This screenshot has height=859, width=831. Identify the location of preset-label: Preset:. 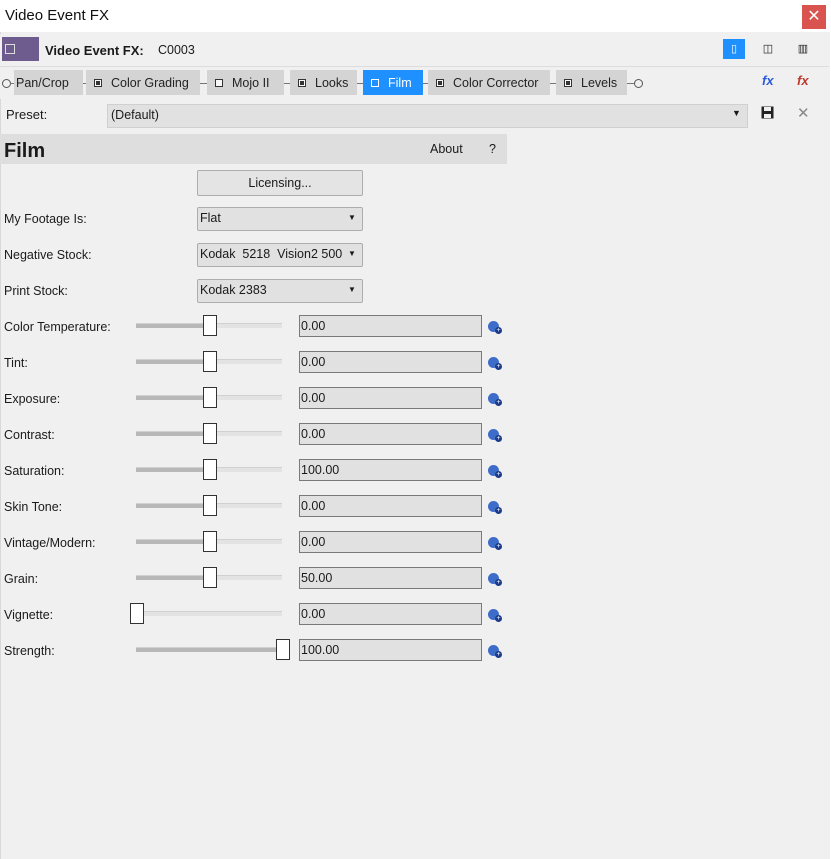
(27, 114).